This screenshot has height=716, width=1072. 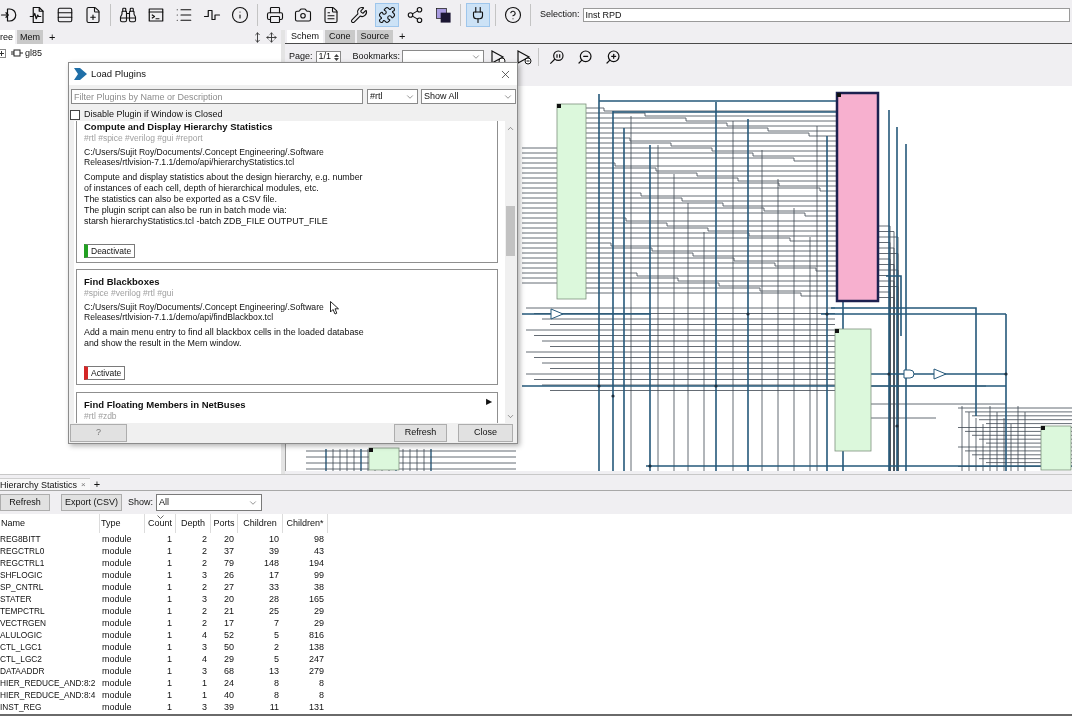 I want to click on gate-arrow-icon, so click(x=9, y=15).